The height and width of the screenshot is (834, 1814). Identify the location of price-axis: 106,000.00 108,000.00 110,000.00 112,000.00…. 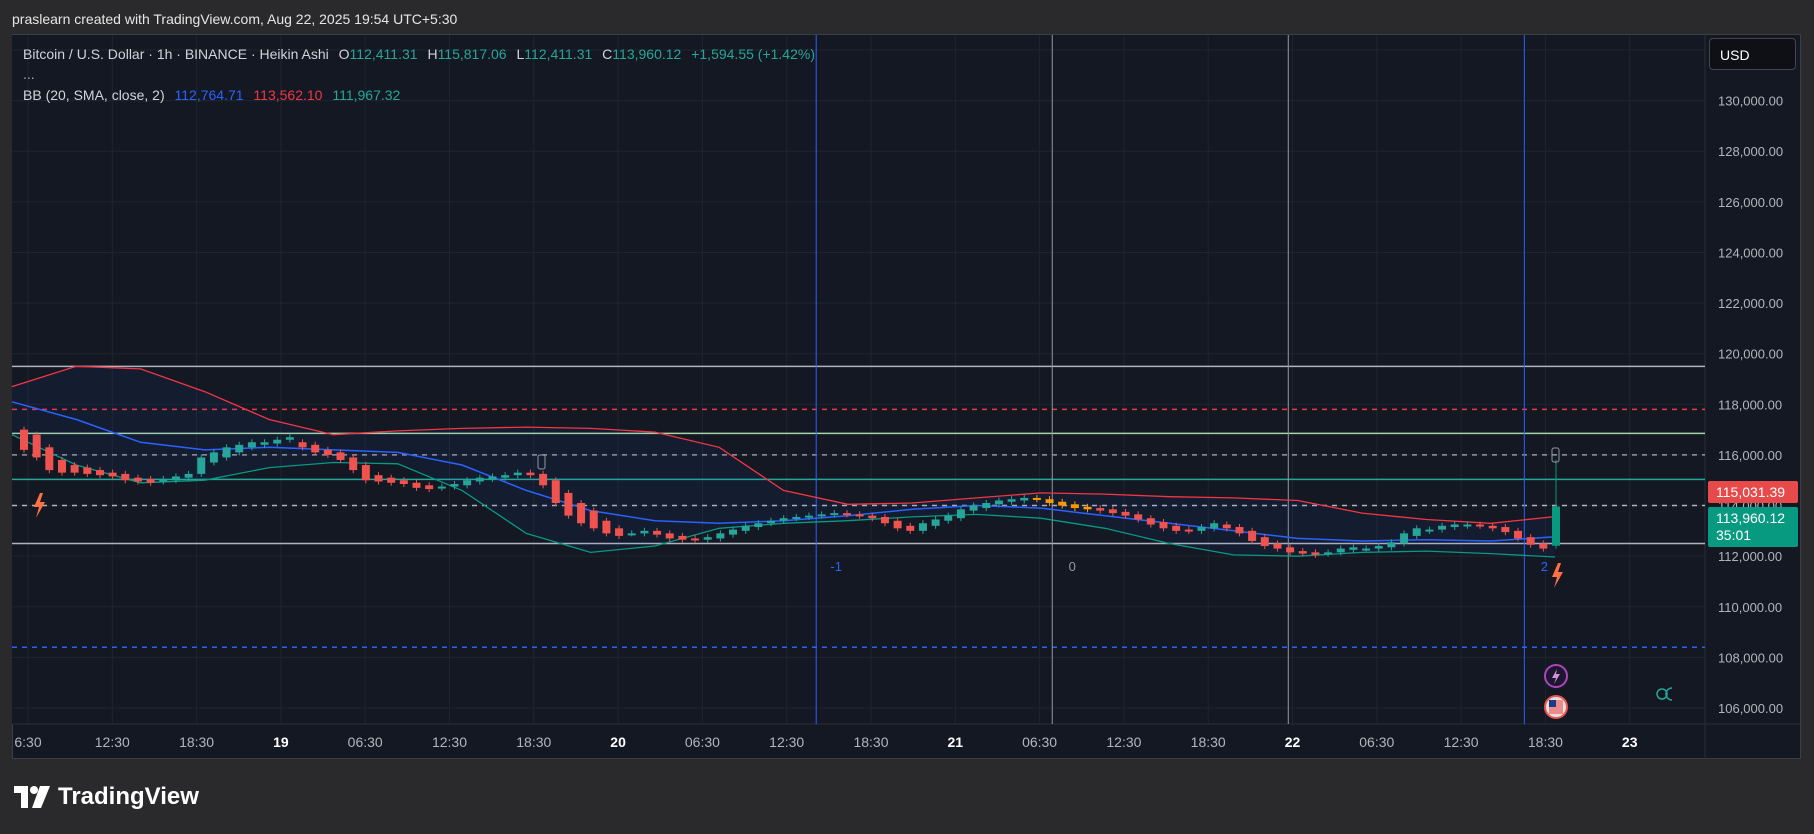
(1750, 379).